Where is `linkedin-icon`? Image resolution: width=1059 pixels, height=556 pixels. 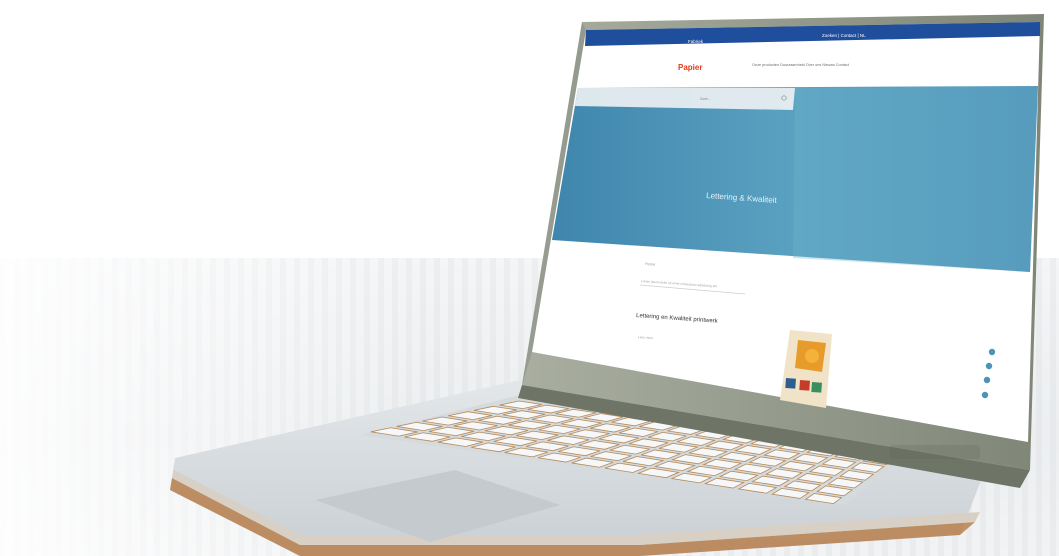 linkedin-icon is located at coordinates (987, 380).